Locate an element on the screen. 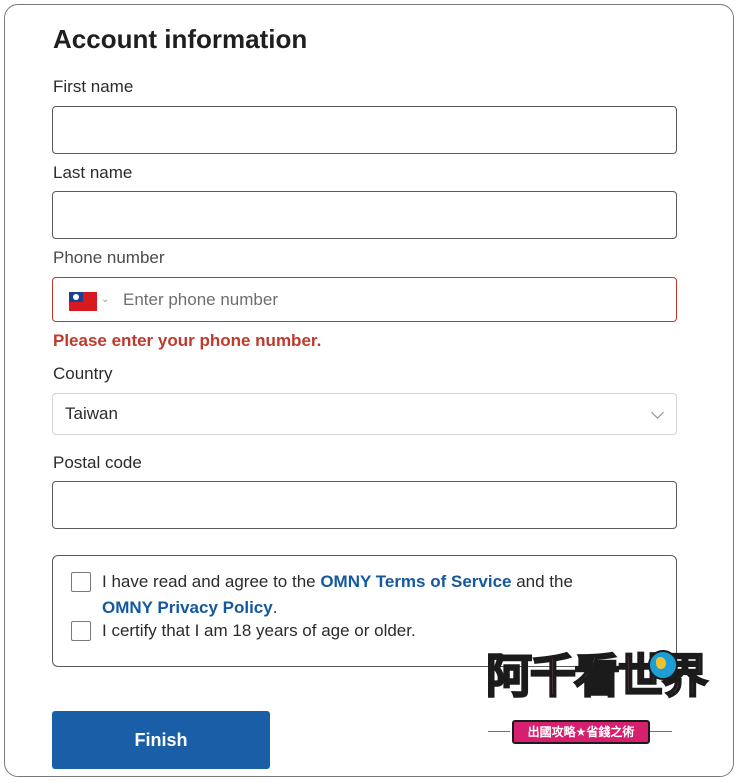  phone-number-label: Phone number is located at coordinates (109, 257).